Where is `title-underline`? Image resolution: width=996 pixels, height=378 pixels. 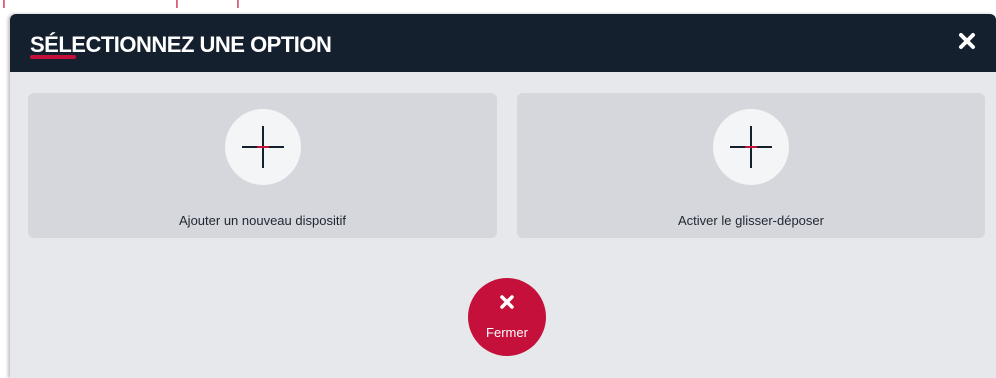 title-underline is located at coordinates (53, 57).